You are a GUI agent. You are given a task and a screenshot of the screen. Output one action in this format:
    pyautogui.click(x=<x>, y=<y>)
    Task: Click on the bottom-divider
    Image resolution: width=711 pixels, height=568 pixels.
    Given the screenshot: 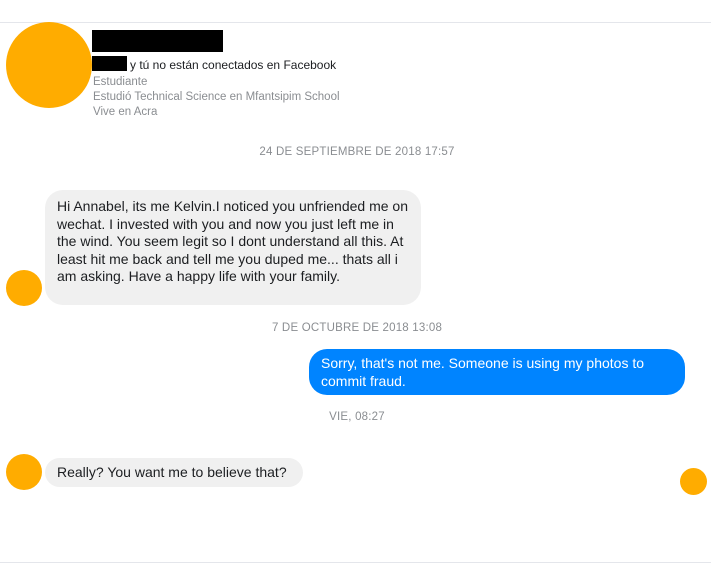 What is the action you would take?
    pyautogui.click(x=355, y=562)
    